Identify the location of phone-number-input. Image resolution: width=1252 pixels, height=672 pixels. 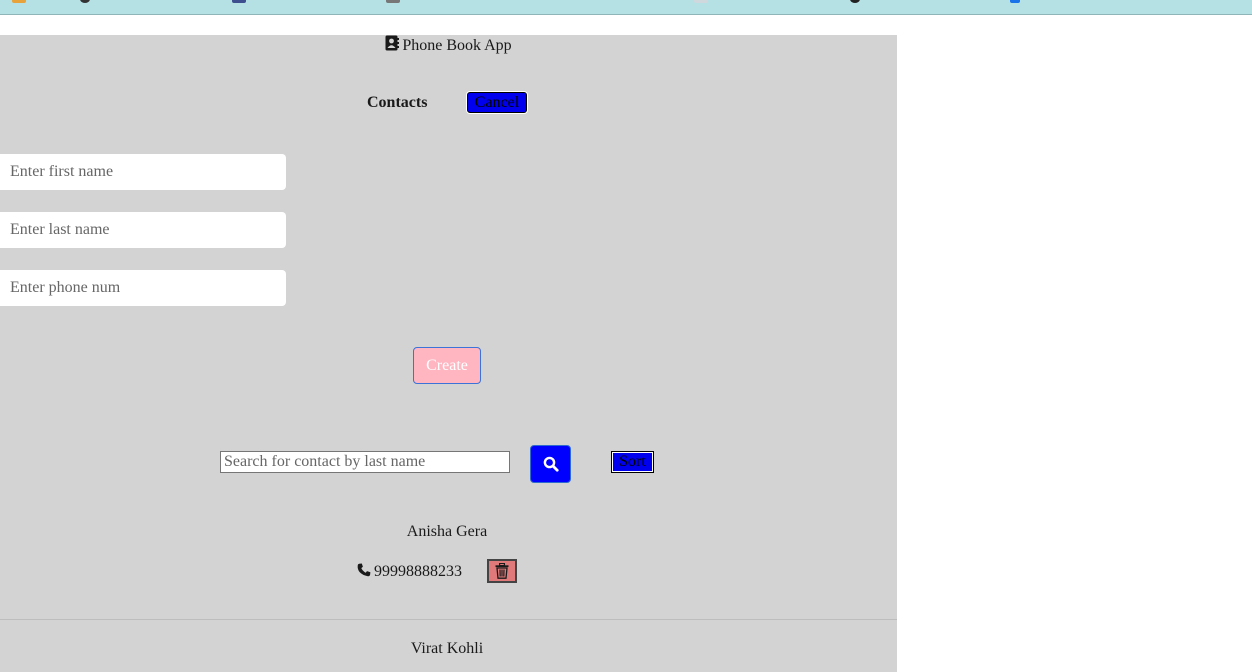
(143, 288).